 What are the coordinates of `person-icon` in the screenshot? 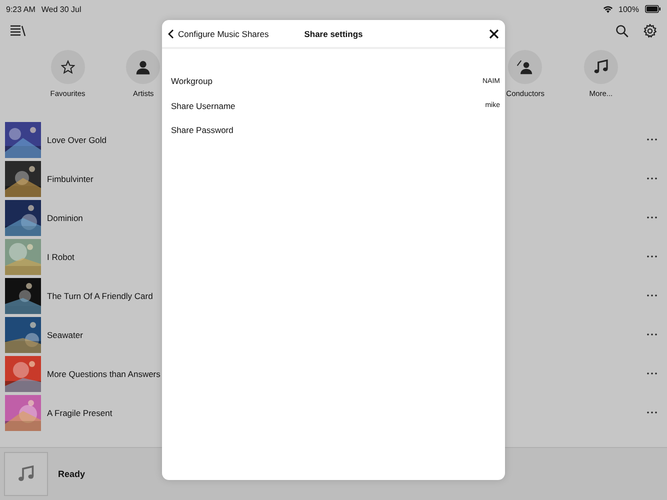 It's located at (143, 67).